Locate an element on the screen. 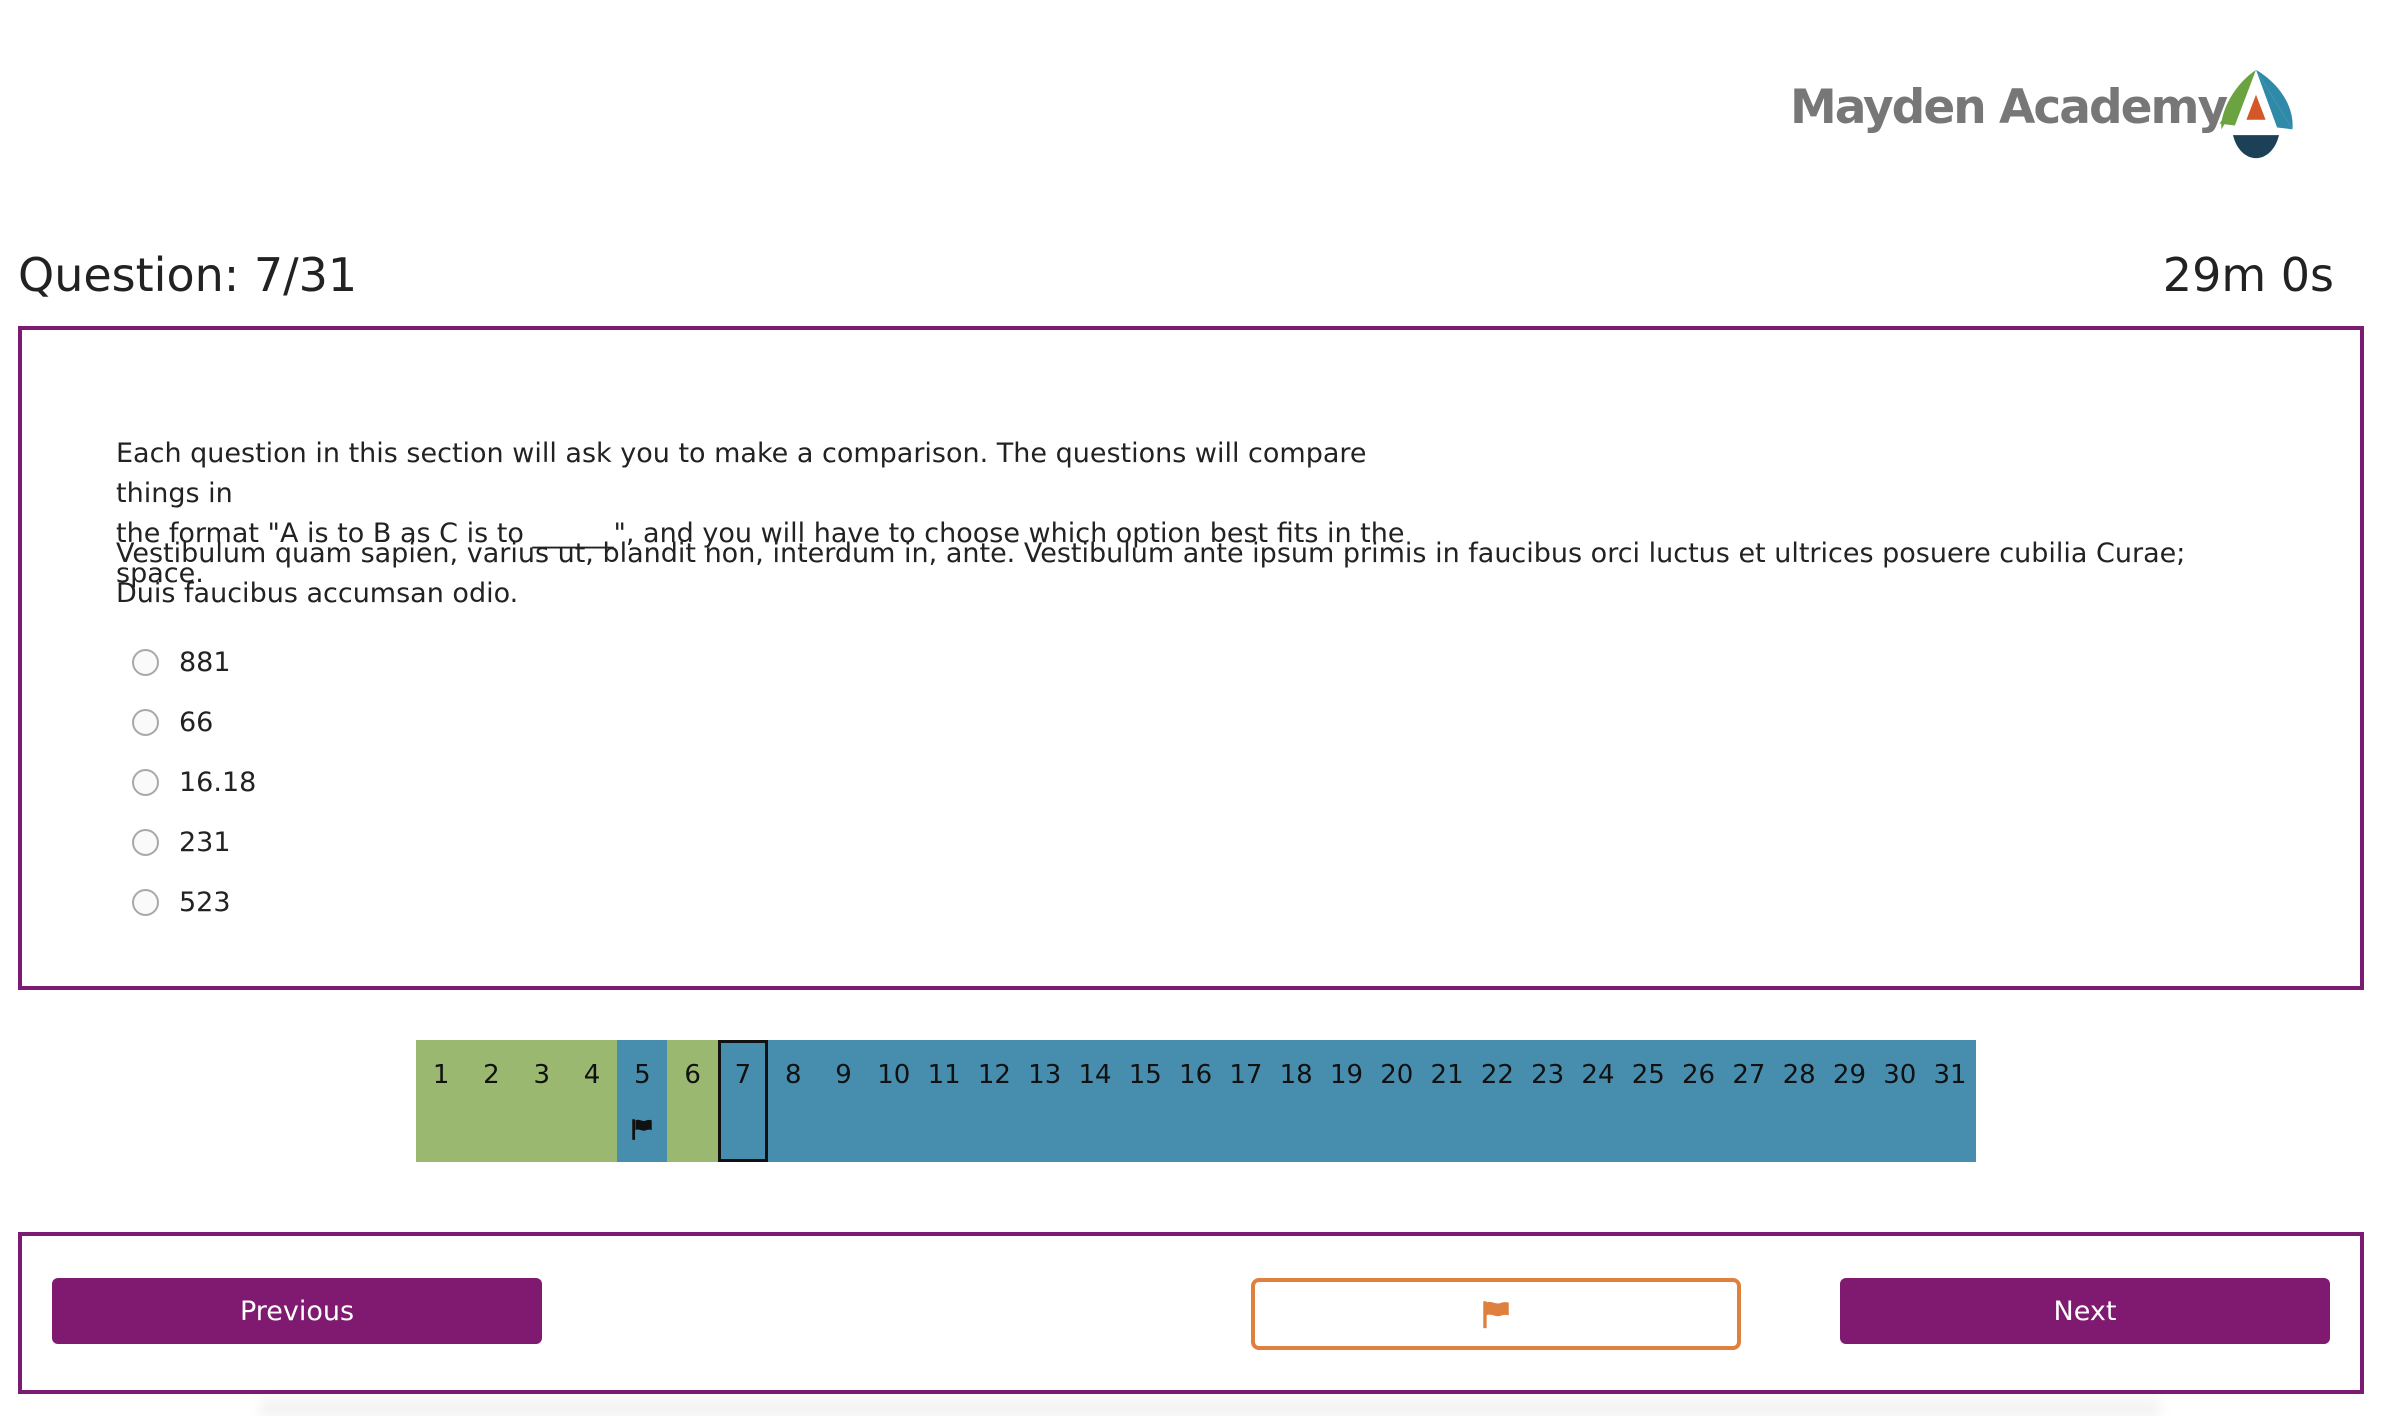 The height and width of the screenshot is (1416, 2384). nav-question-2: 2 is located at coordinates (491, 1101).